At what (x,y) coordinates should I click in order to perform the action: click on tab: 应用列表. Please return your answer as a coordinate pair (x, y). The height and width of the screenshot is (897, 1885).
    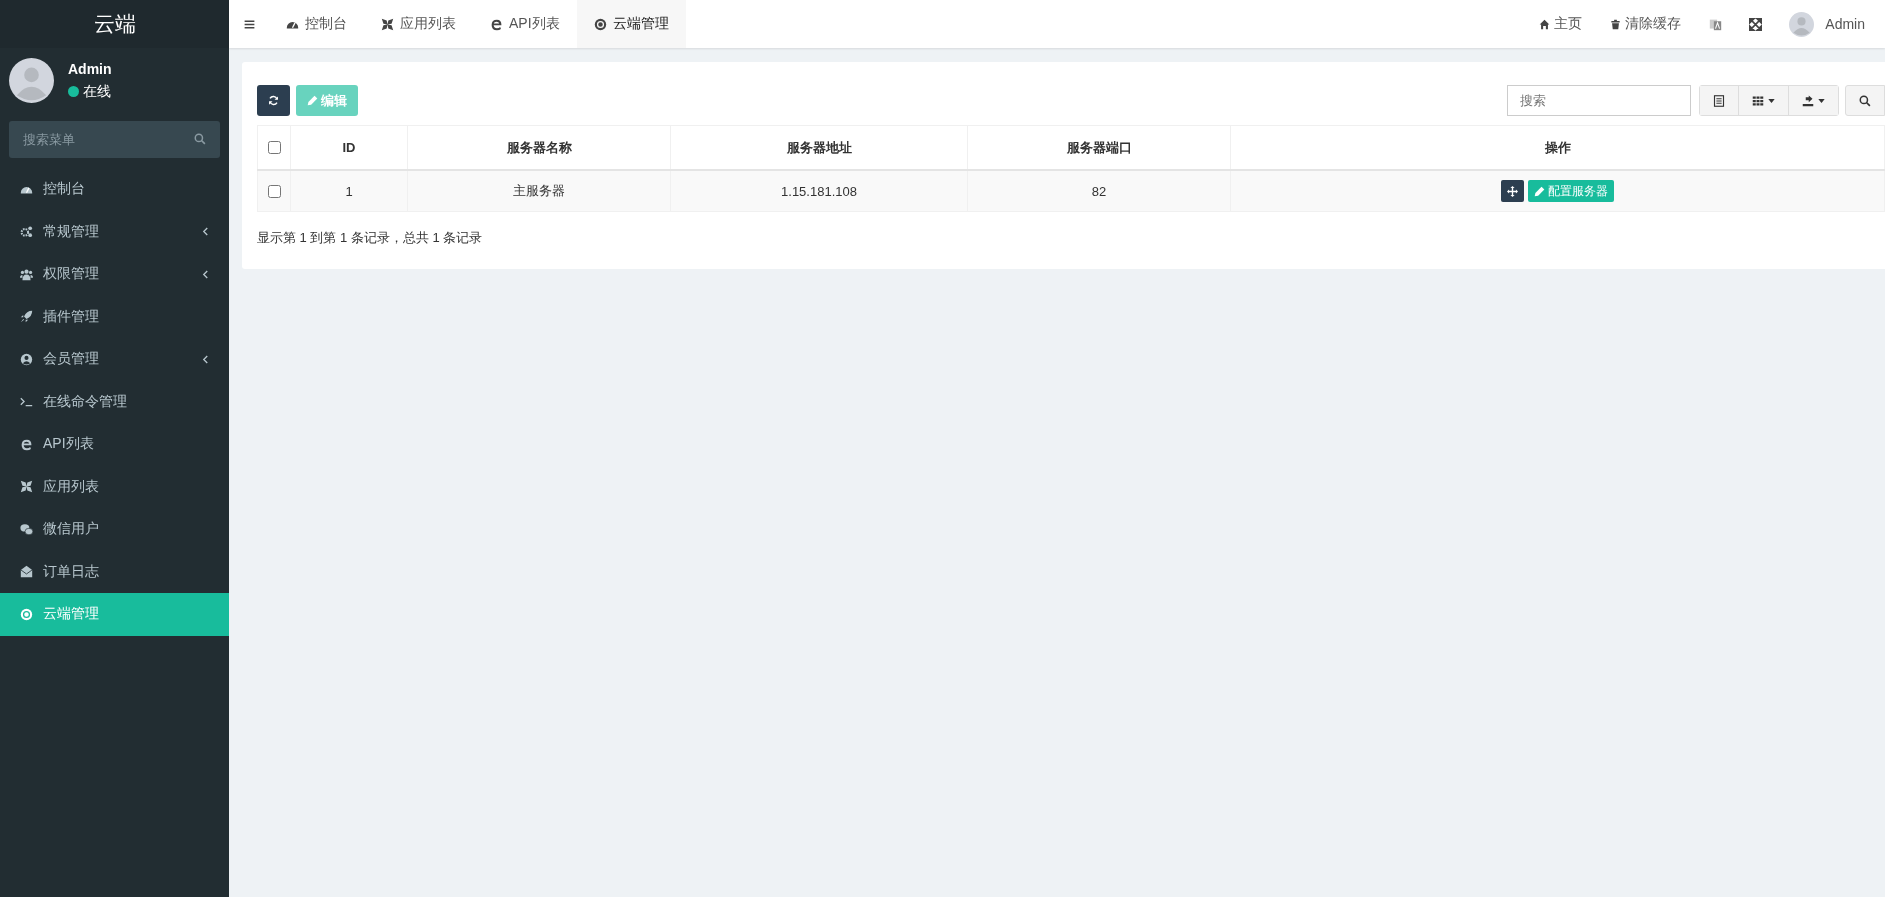
    Looking at the image, I should click on (418, 24).